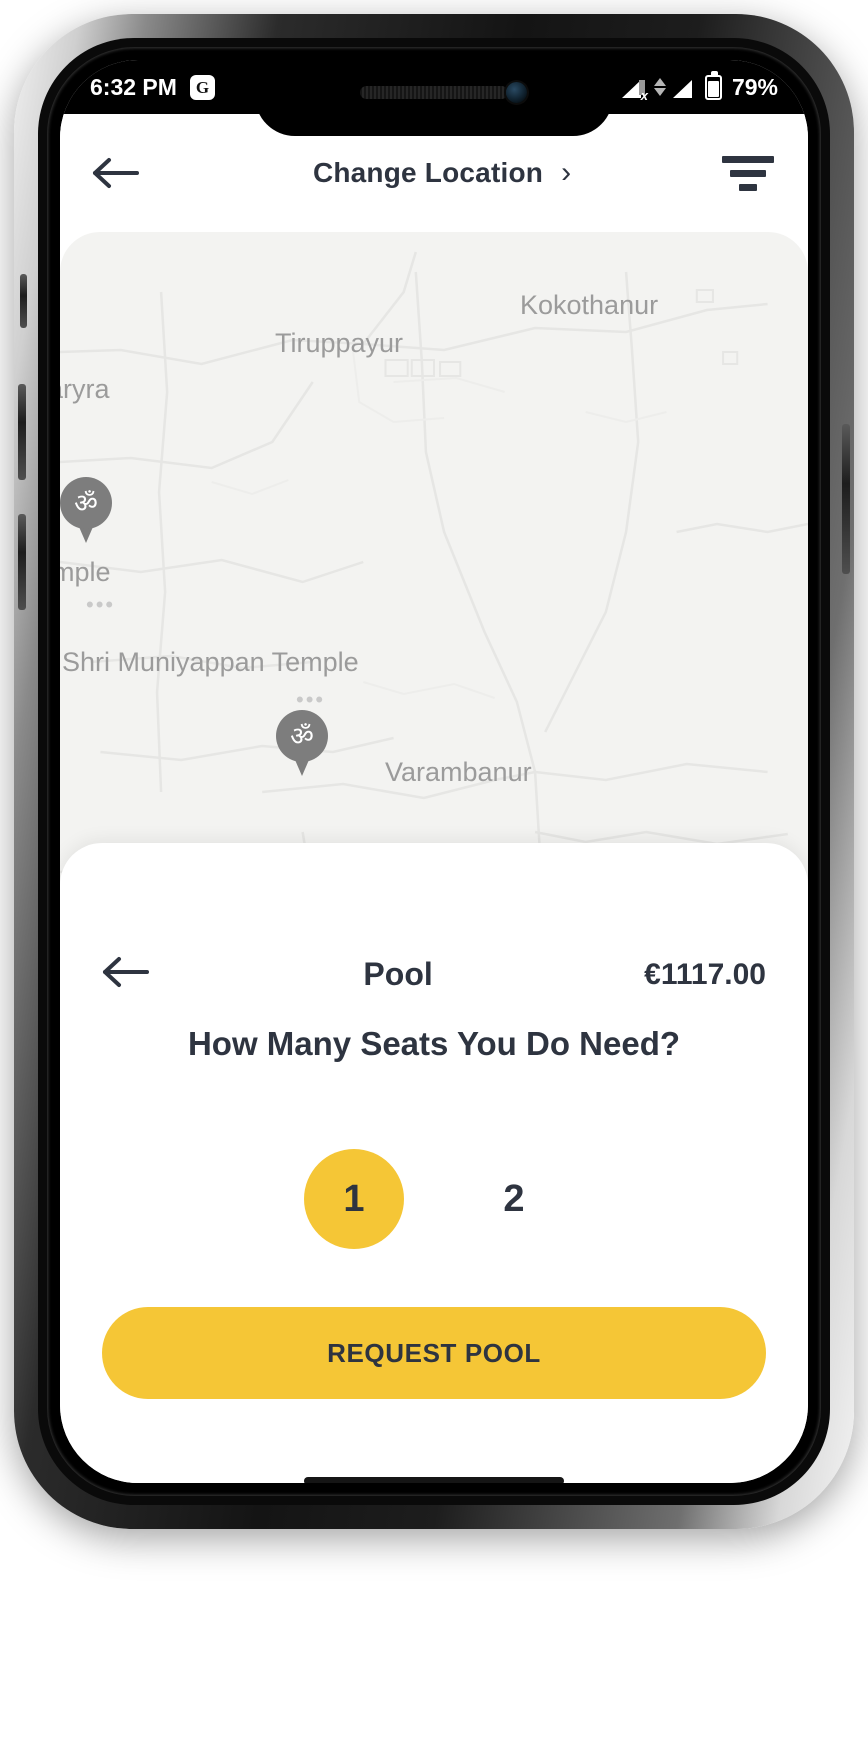  Describe the element at coordinates (85, 389) in the screenshot. I see `map-label: aryra` at that location.